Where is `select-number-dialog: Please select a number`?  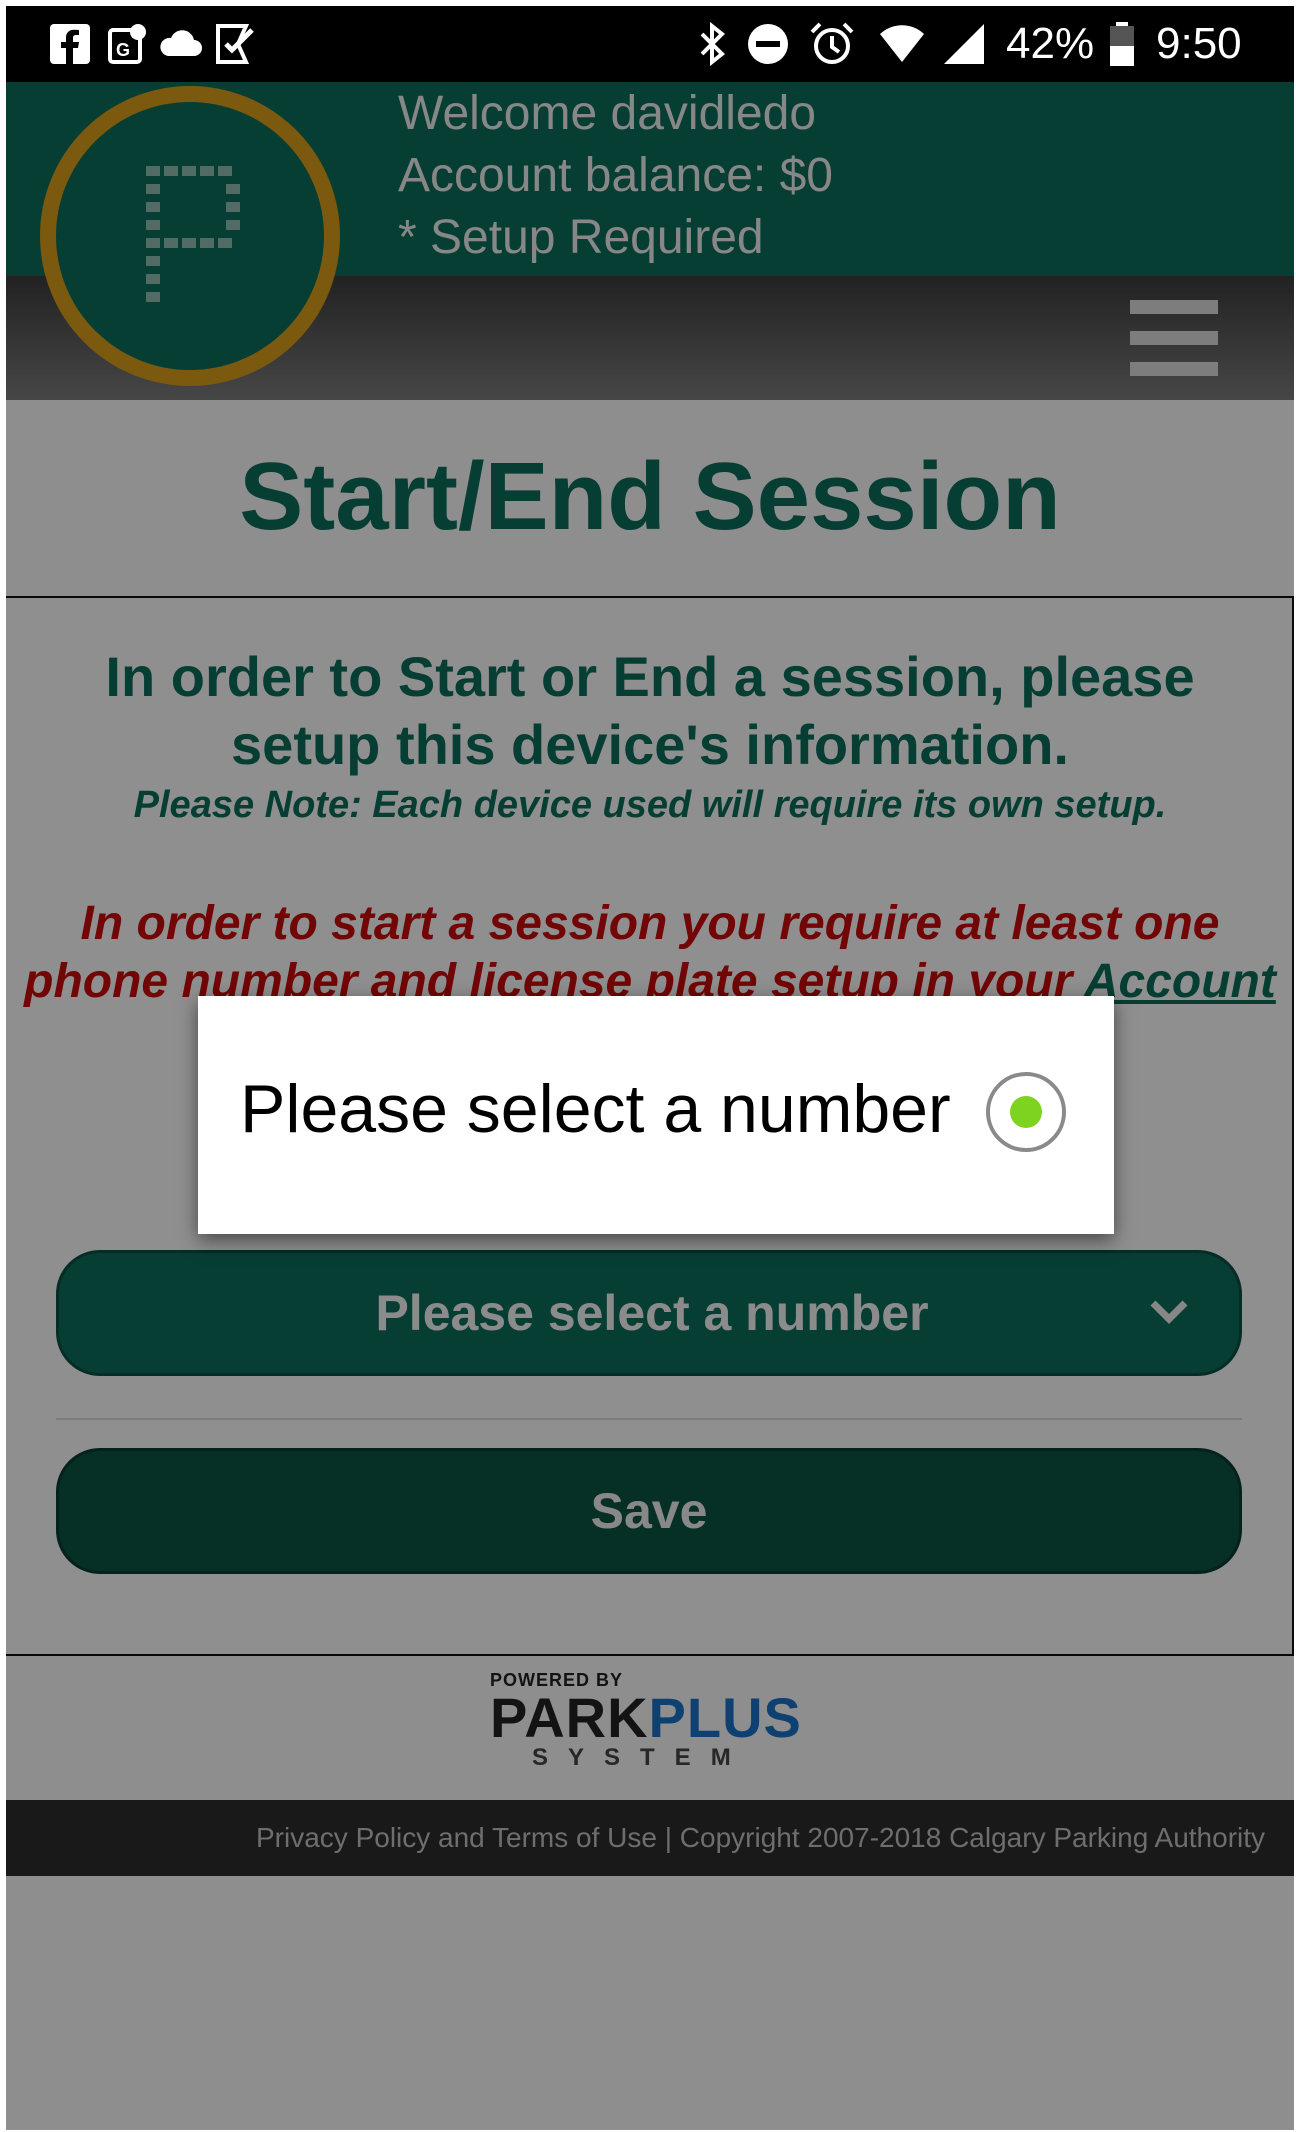
select-number-dialog: Please select a number is located at coordinates (656, 1115).